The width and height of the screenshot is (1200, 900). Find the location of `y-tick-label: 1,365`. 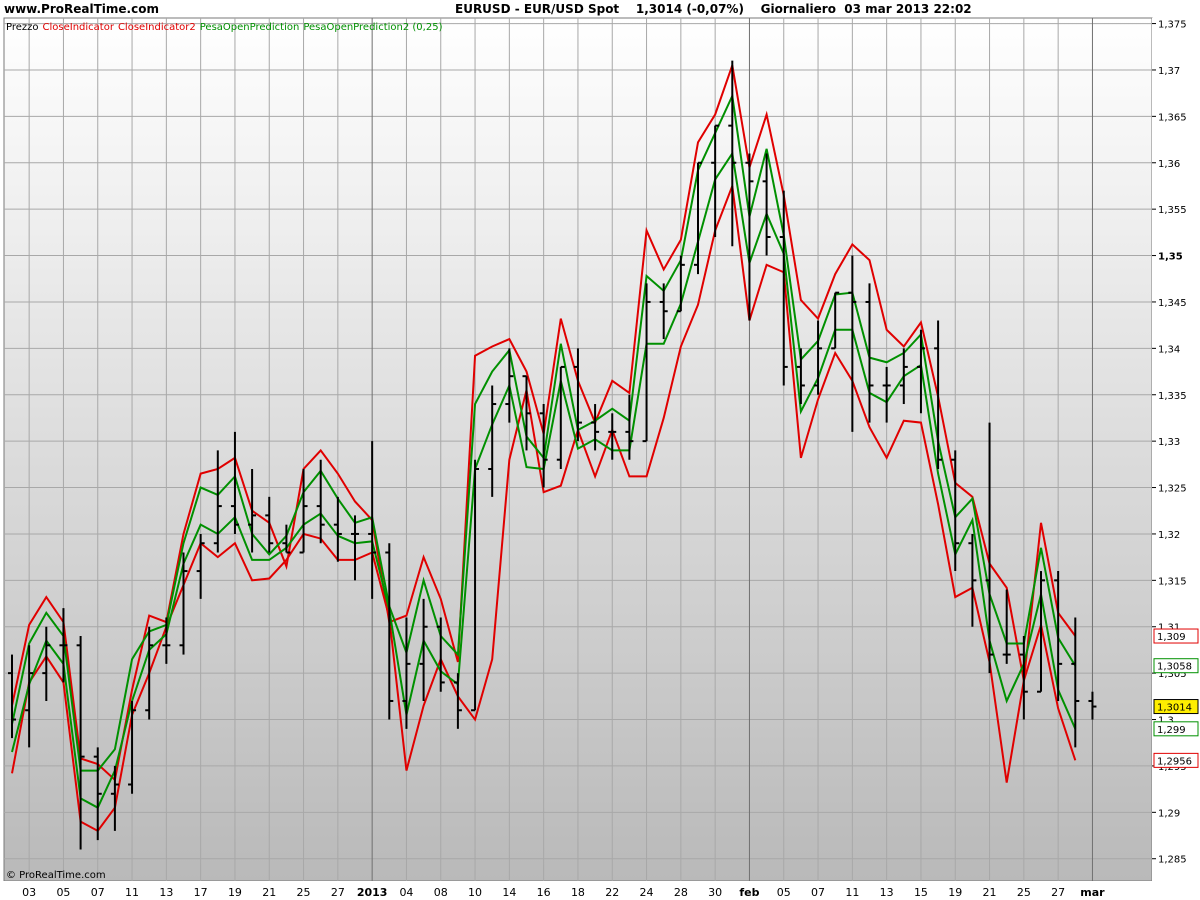

y-tick-label: 1,365 is located at coordinates (1172, 117).